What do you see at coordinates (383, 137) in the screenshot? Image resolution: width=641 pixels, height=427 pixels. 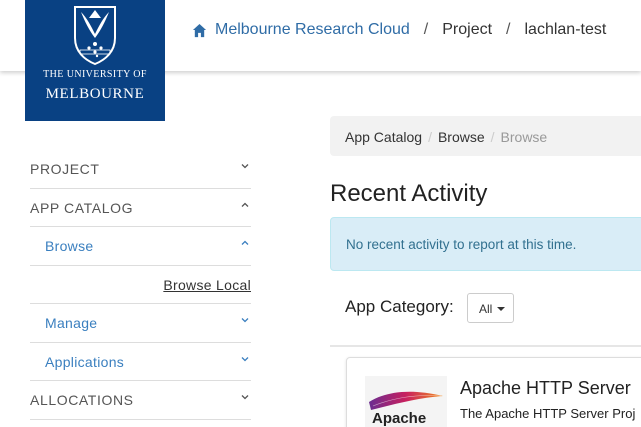 I see `breadcrumb-app-catalog: App Catalog` at bounding box center [383, 137].